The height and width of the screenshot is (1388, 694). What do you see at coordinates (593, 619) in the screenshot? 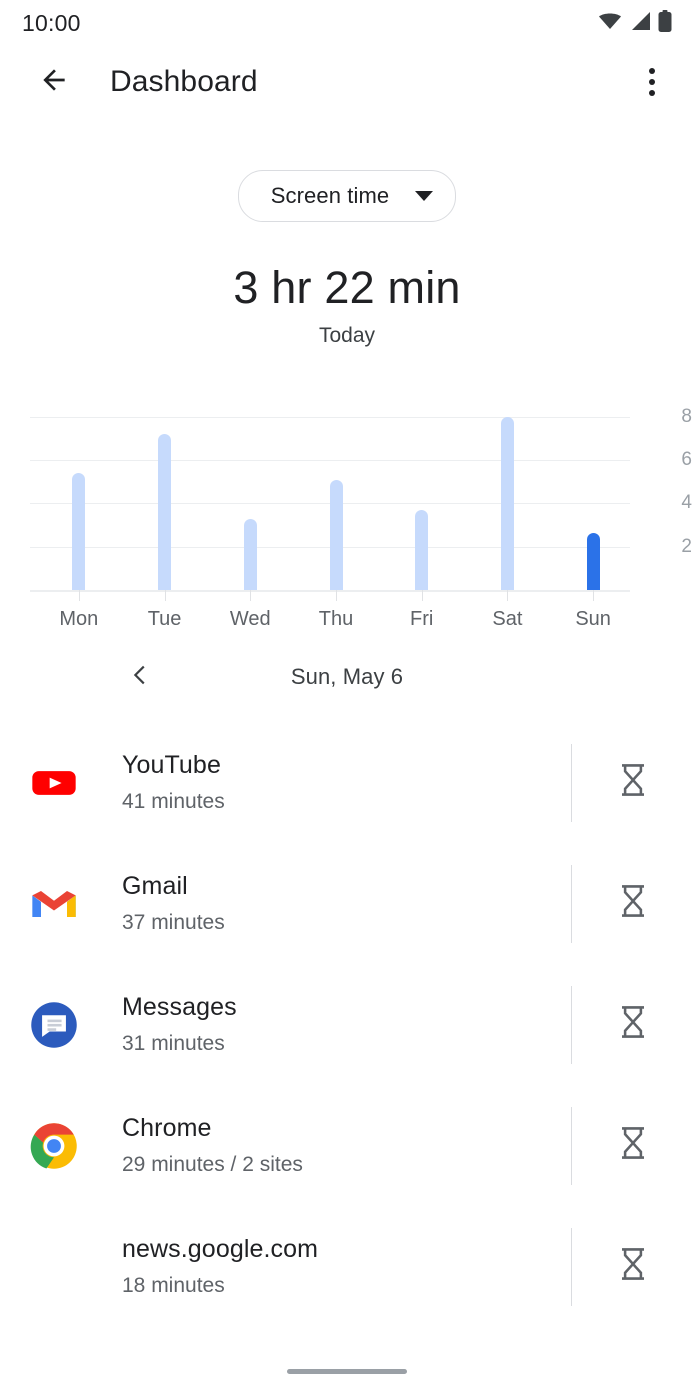
I see `chart-x-label-sun: Sun` at bounding box center [593, 619].